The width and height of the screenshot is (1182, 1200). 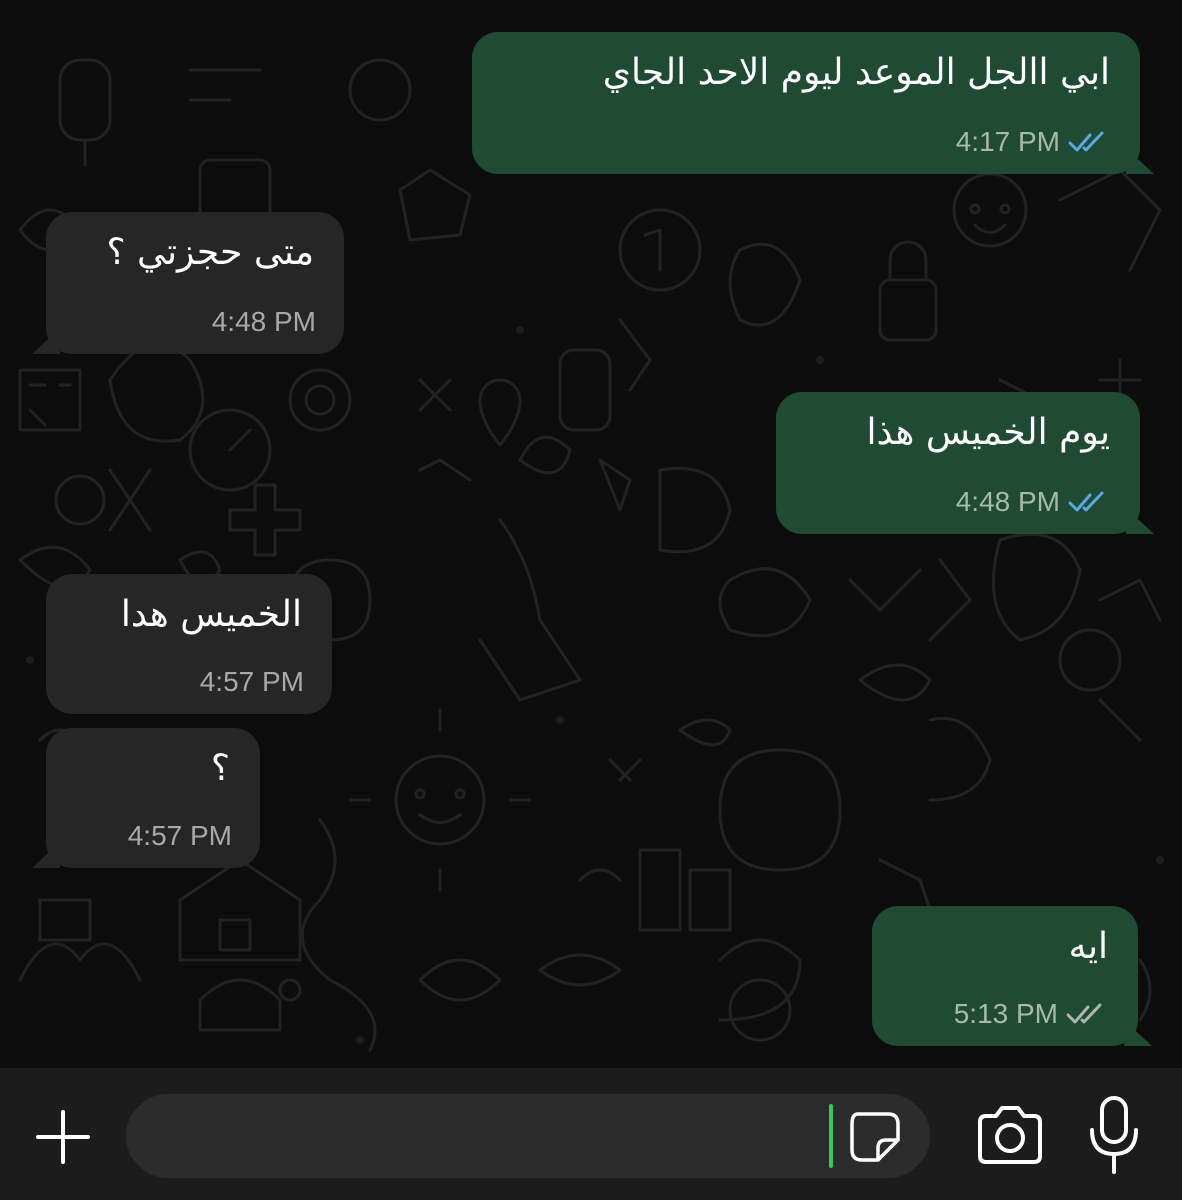 I want to click on message-text-field, so click(x=528, y=1137).